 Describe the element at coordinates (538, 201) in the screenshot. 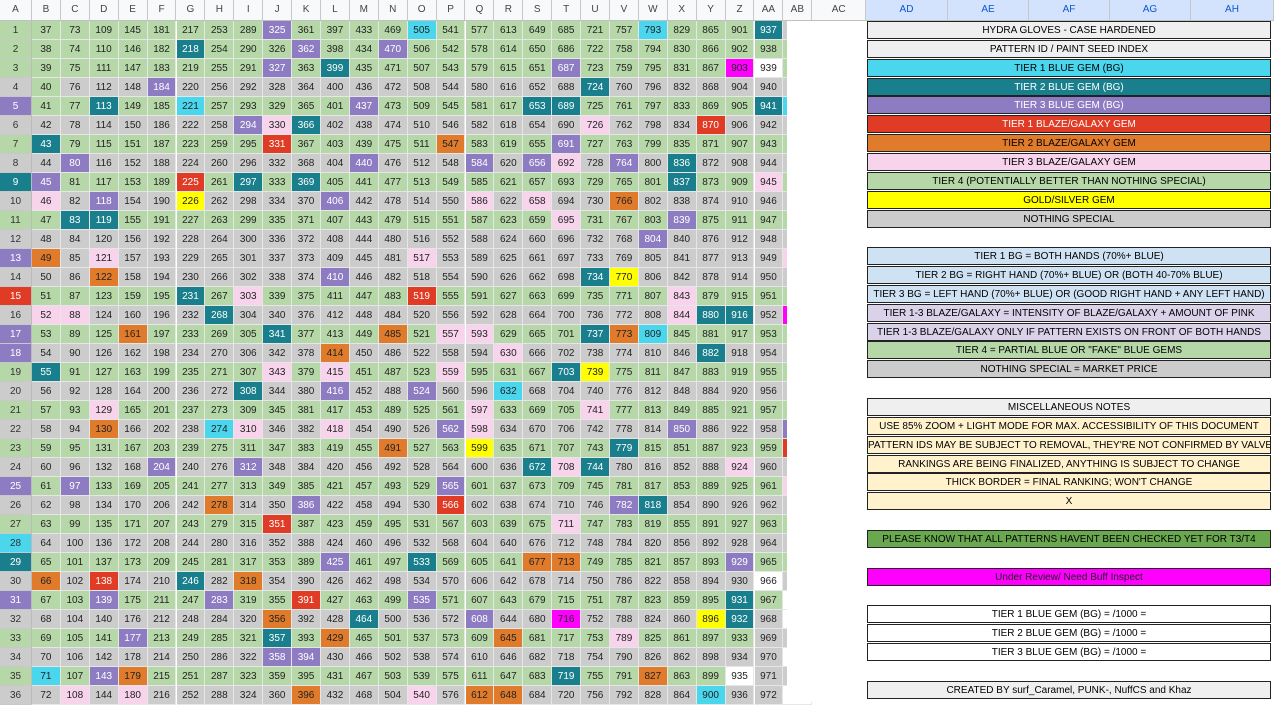

I see `pattern-cell: 658` at that location.